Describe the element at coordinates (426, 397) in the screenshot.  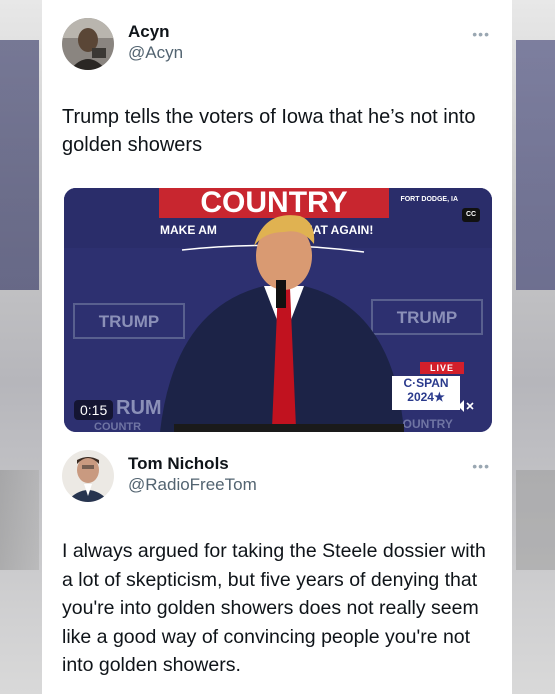
I see `network-line2: 2024★` at that location.